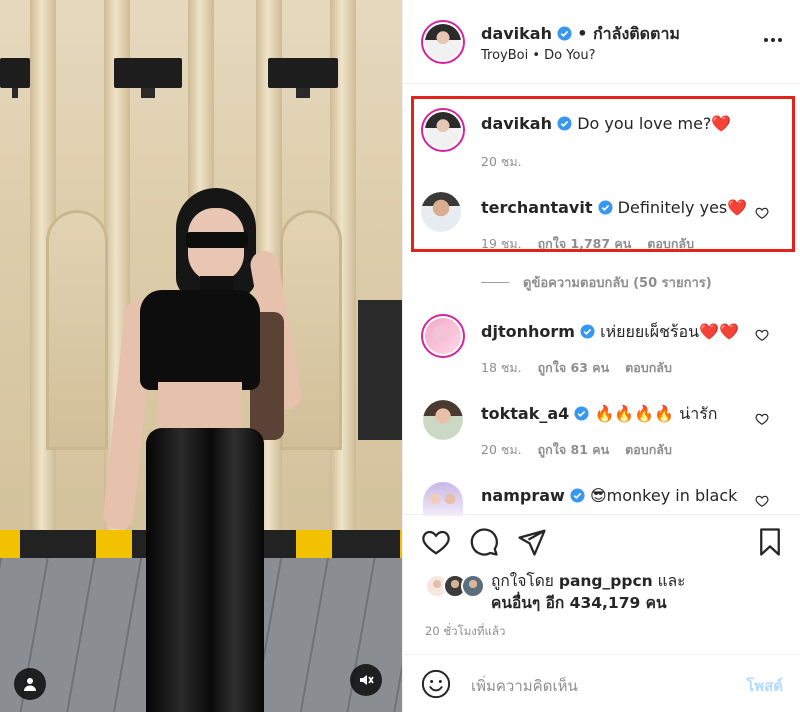 The image size is (800, 712). Describe the element at coordinates (501, 450) in the screenshot. I see `comment-time: 20 ชม.` at that location.